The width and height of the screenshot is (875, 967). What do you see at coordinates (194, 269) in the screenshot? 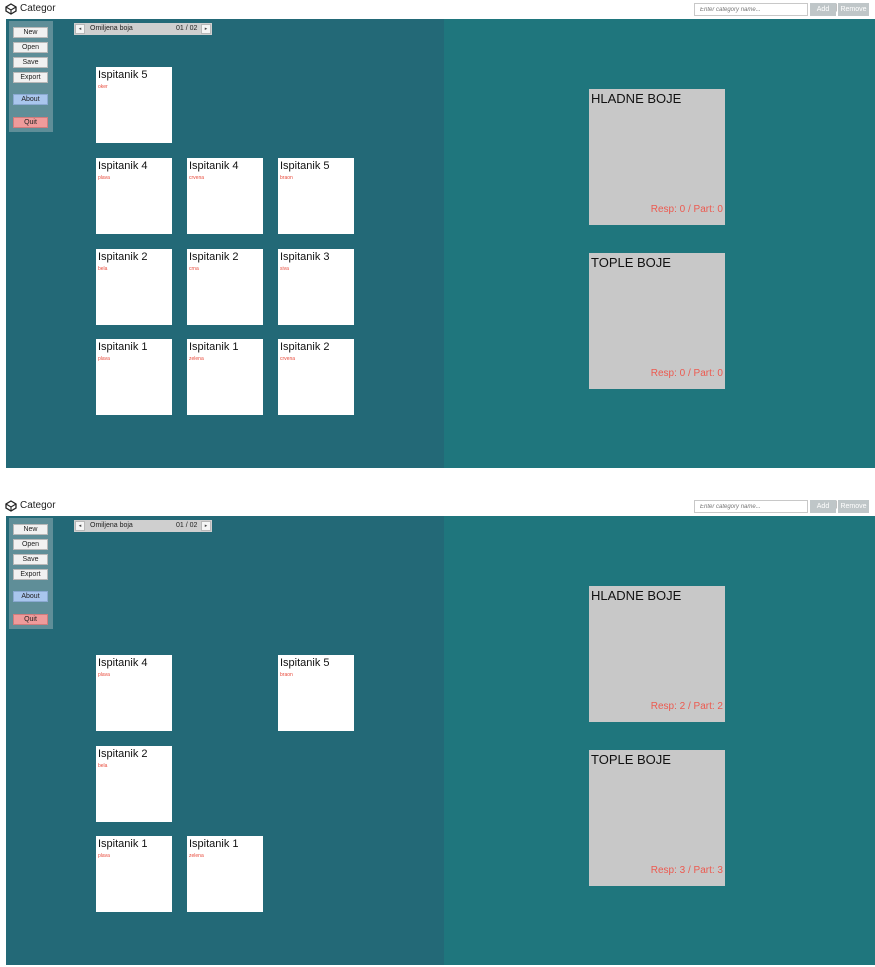
I see `response-value: crna` at bounding box center [194, 269].